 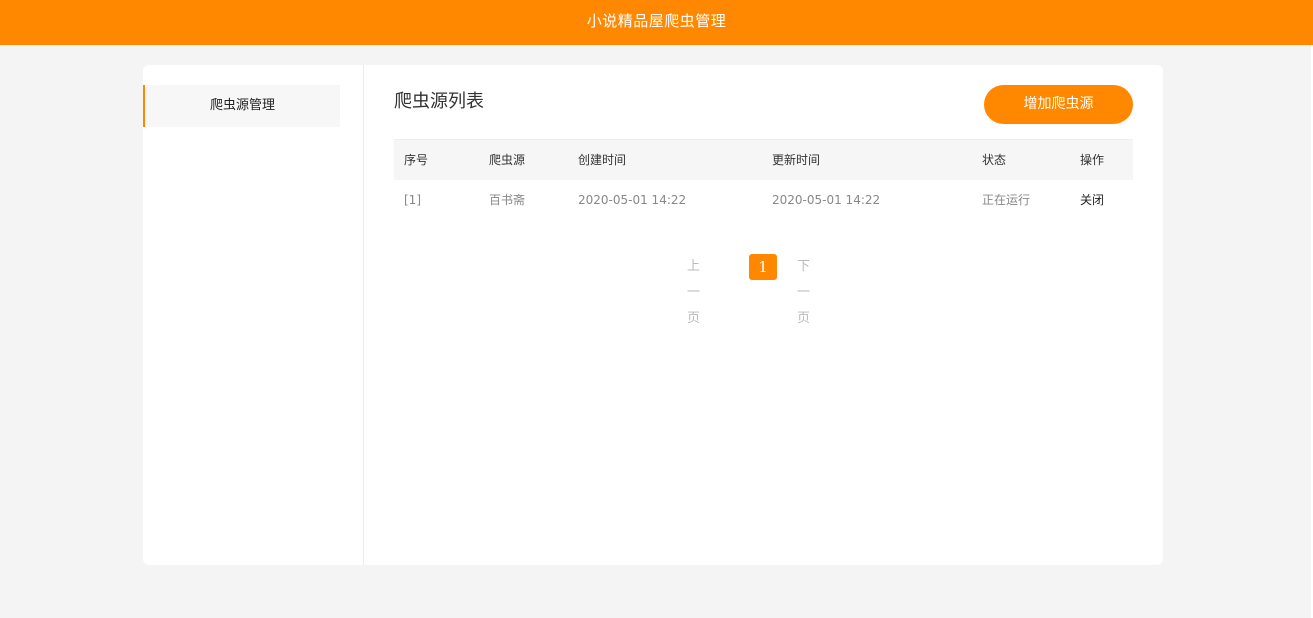 I want to click on app-title: 小说精品屋爬虫管理, so click(x=656, y=21).